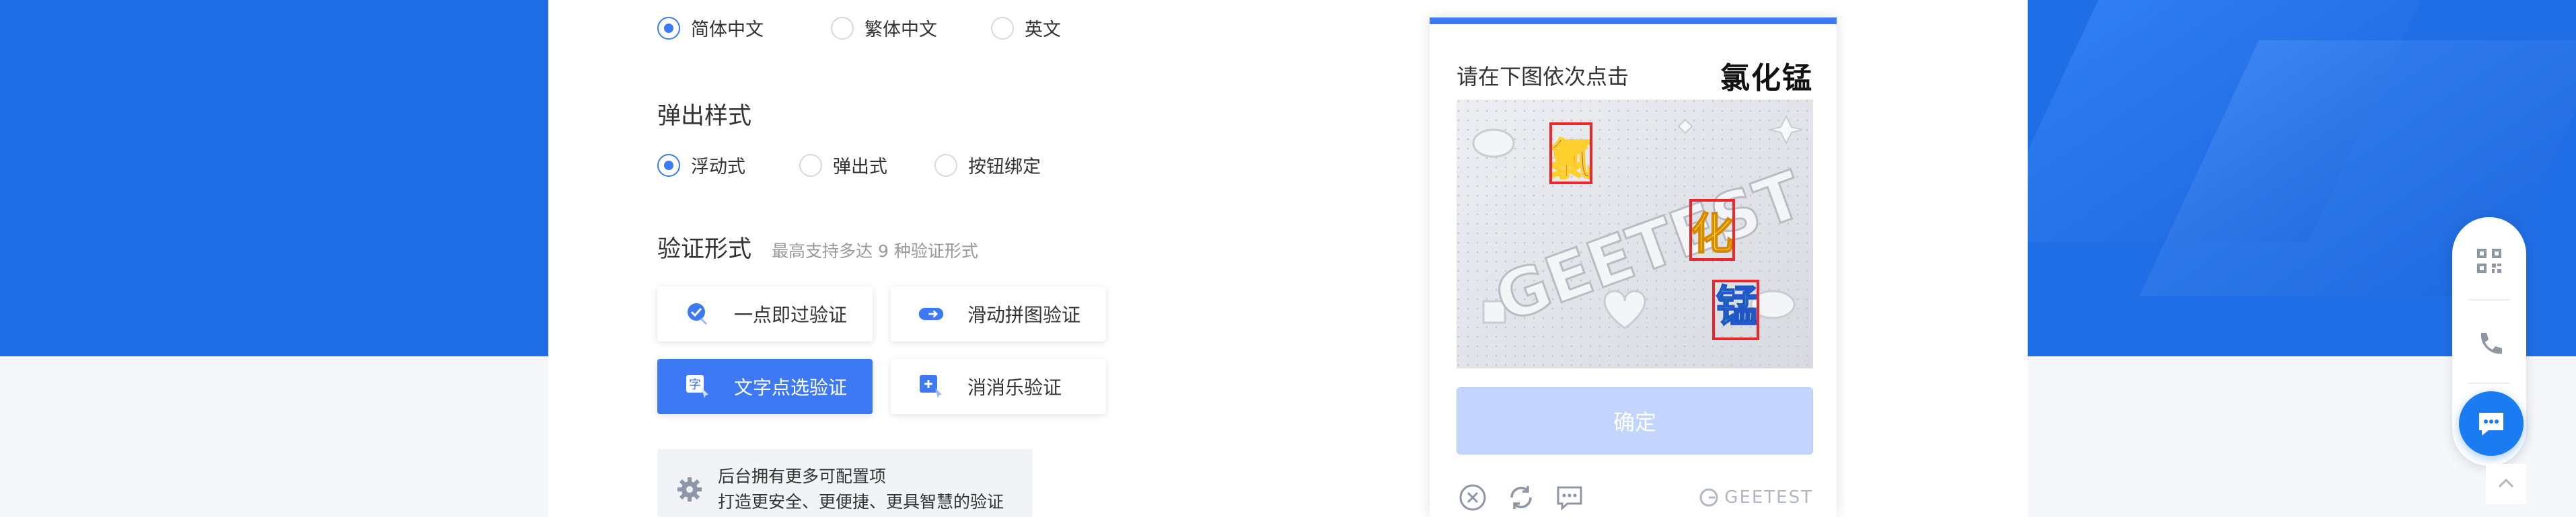 The width and height of the screenshot is (2576, 517). I want to click on slide-puzzle-icon, so click(931, 314).